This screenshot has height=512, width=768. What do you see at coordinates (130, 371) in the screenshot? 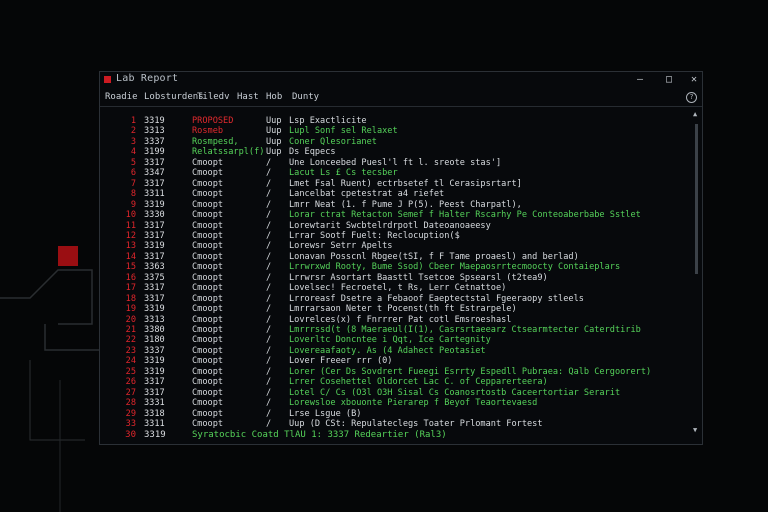
I see `line-number: 25` at bounding box center [130, 371].